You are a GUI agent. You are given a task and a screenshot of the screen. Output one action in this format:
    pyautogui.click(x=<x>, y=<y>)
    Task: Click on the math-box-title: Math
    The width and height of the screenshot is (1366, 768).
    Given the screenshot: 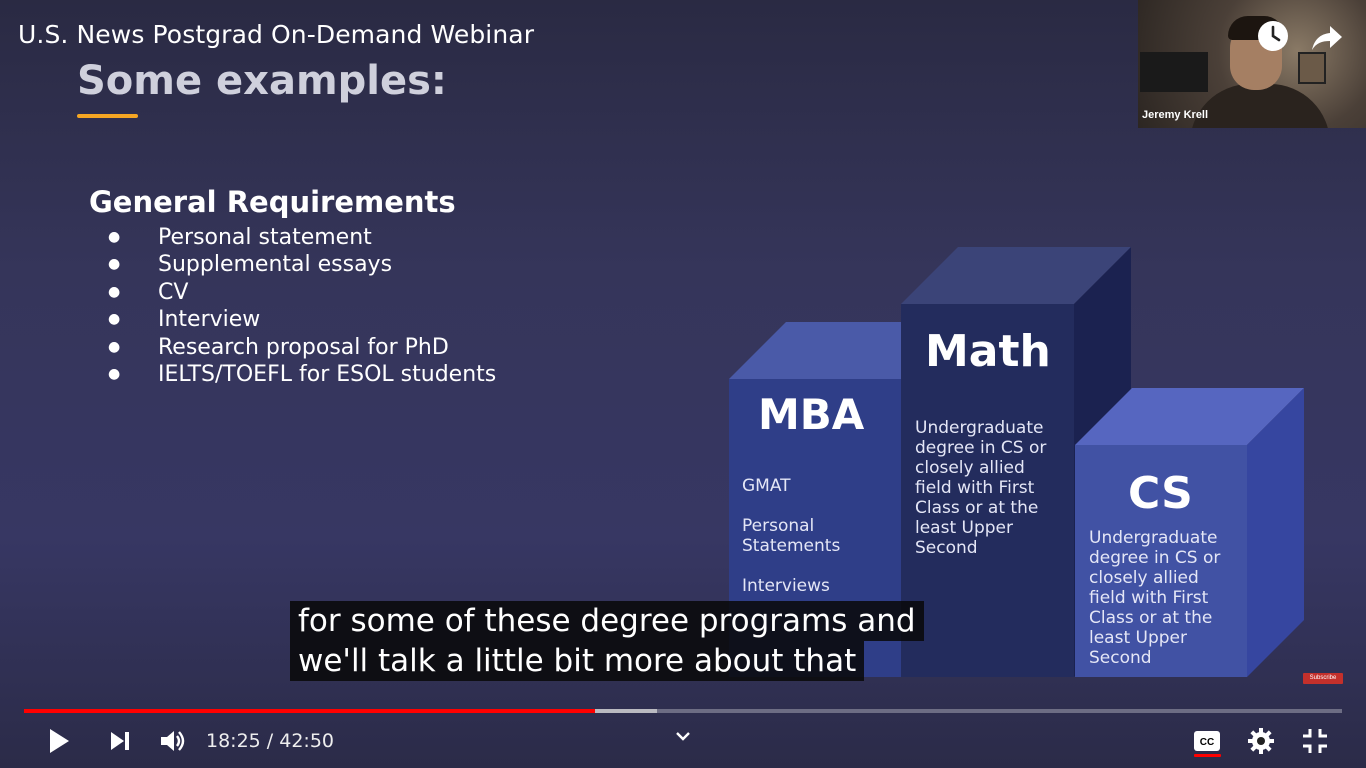 What is the action you would take?
    pyautogui.click(x=988, y=351)
    